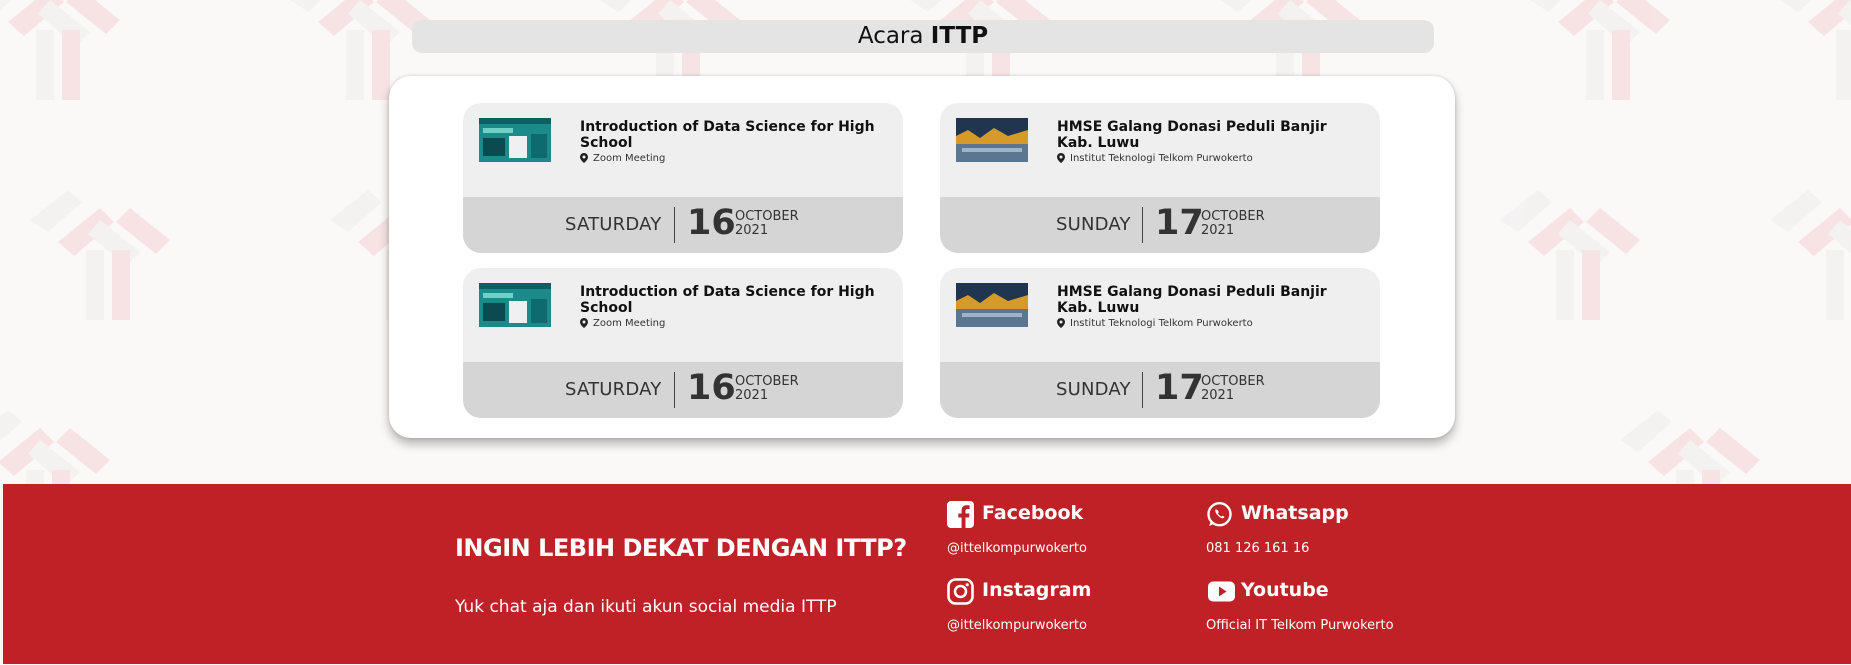 This screenshot has height=665, width=1851. What do you see at coordinates (1295, 513) in the screenshot?
I see `social-name: Whatsapp` at bounding box center [1295, 513].